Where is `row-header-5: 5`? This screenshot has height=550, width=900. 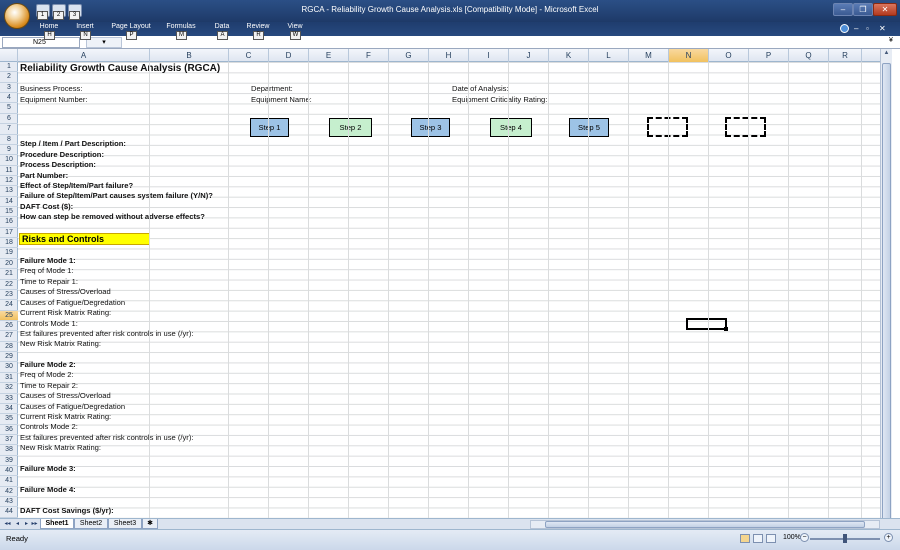
row-header-5: 5 is located at coordinates (9, 108).